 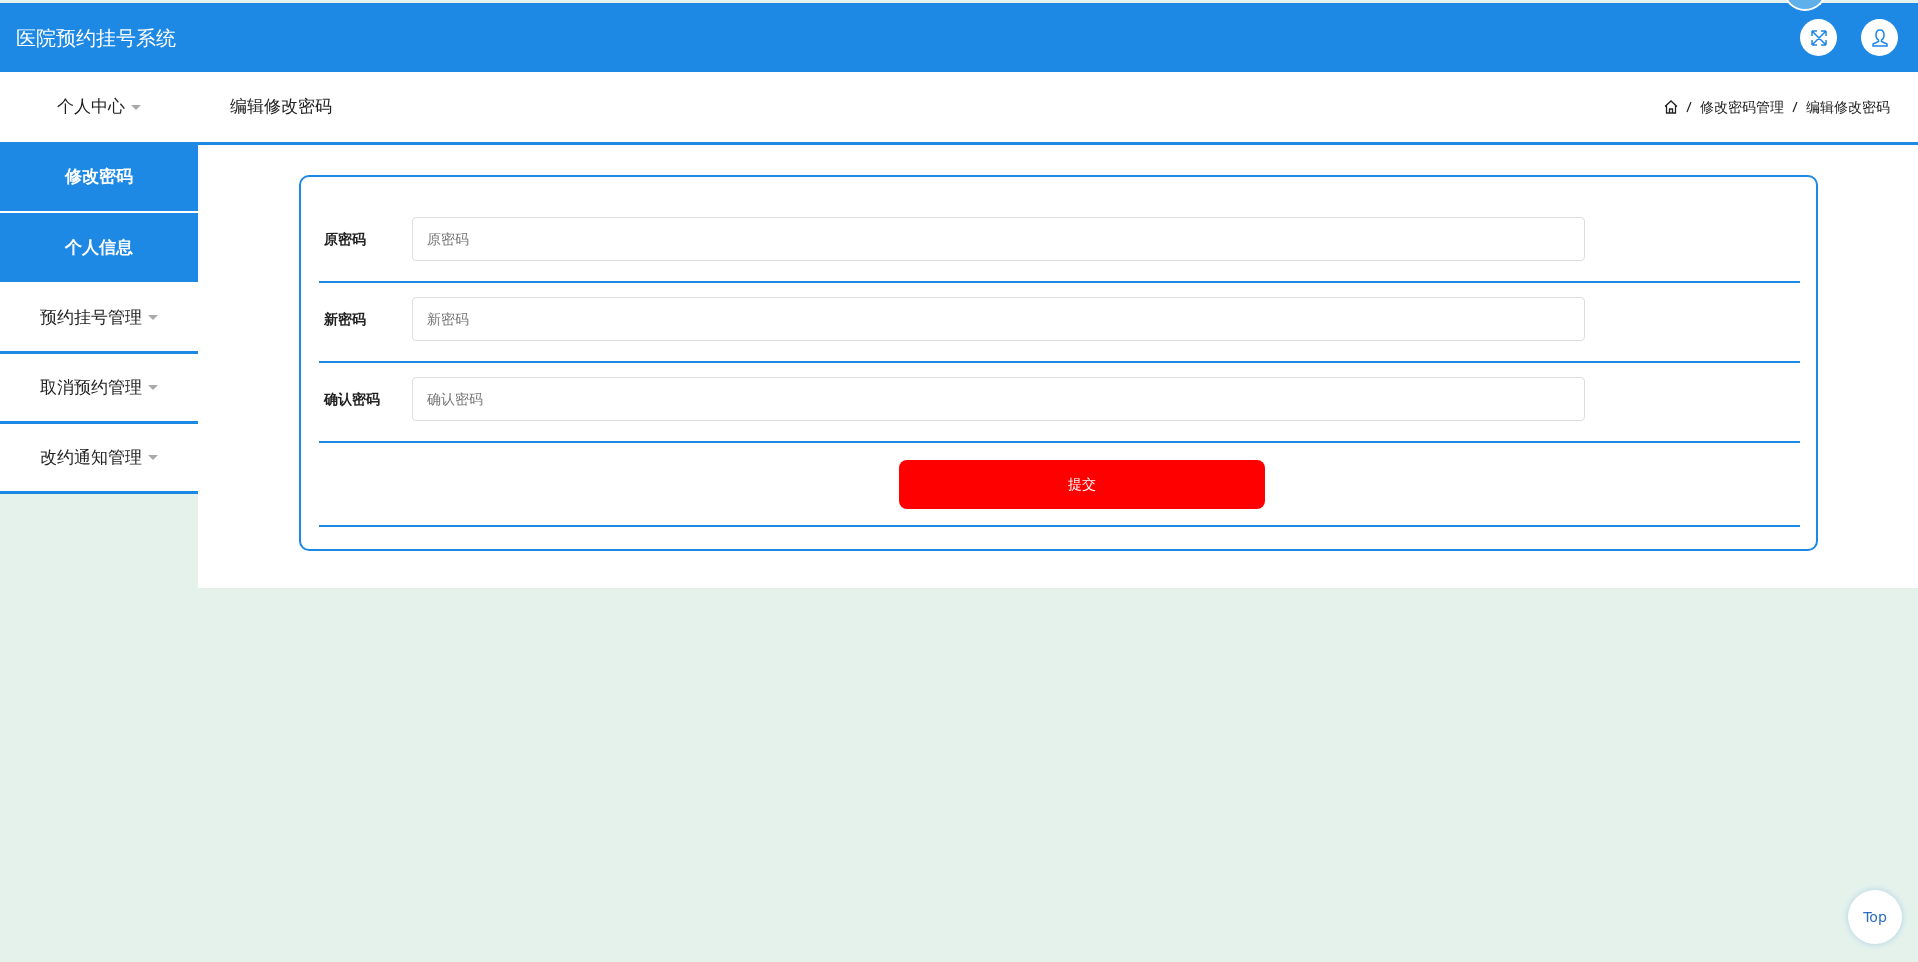 I want to click on input-field: 原密码, so click(x=998, y=239).